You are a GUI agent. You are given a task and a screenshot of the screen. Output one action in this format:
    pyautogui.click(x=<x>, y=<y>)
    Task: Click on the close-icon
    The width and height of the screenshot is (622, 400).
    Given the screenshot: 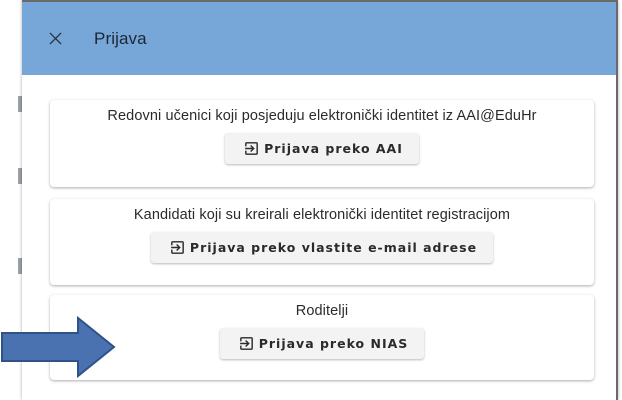 What is the action you would take?
    pyautogui.click(x=55, y=38)
    